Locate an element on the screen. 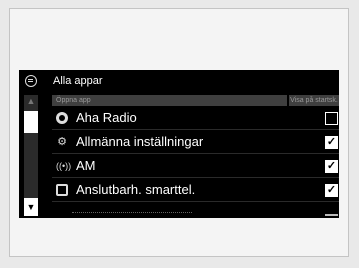  radio-antenna-icon: ((•)) is located at coordinates (64, 166).